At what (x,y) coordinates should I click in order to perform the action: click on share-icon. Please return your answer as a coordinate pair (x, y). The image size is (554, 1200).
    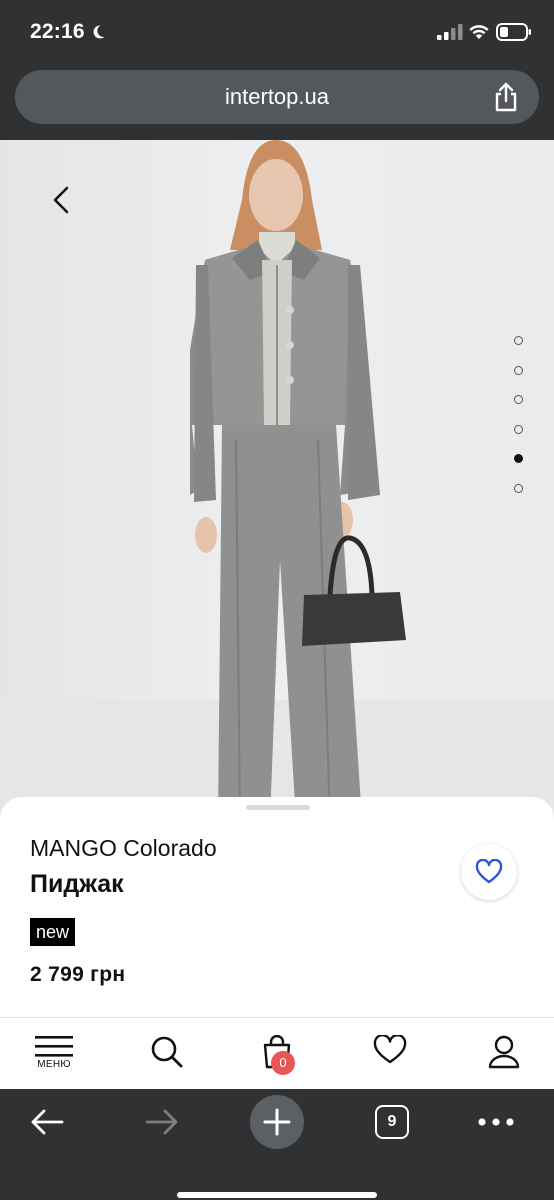
    Looking at the image, I should click on (506, 97).